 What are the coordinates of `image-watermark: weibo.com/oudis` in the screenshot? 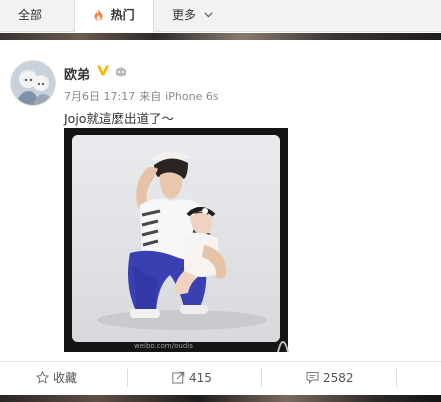 It's located at (163, 346).